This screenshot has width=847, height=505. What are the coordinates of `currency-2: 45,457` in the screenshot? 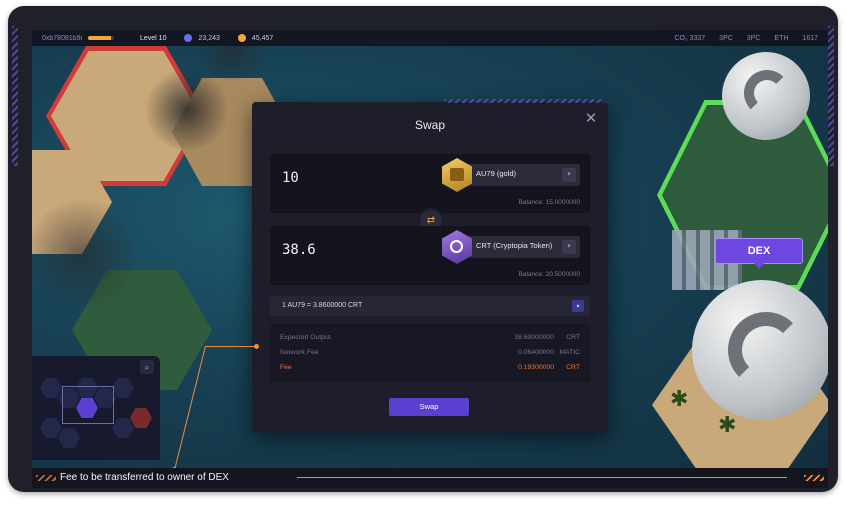 It's located at (253, 38).